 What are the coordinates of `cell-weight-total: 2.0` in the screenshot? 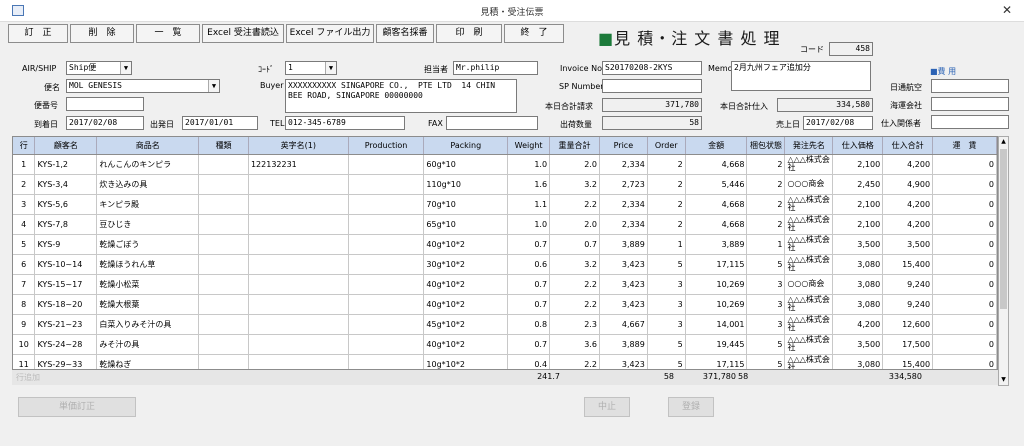 It's located at (574, 164).